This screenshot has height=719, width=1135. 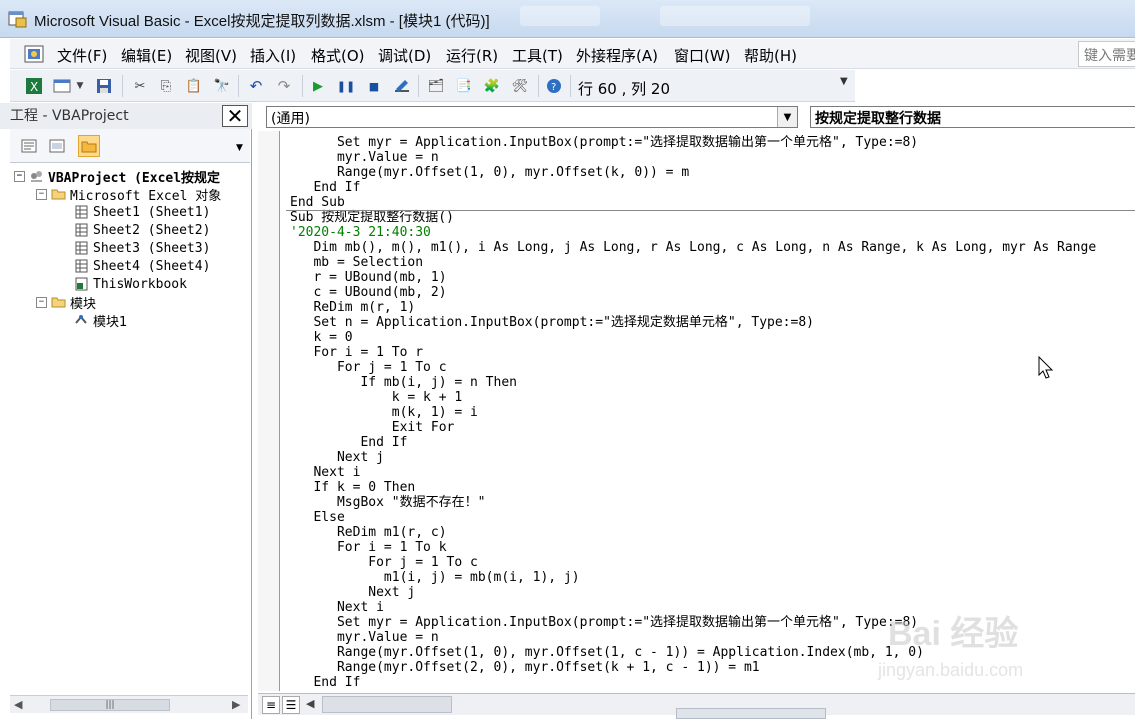 I want to click on save-icon, so click(x=104, y=86).